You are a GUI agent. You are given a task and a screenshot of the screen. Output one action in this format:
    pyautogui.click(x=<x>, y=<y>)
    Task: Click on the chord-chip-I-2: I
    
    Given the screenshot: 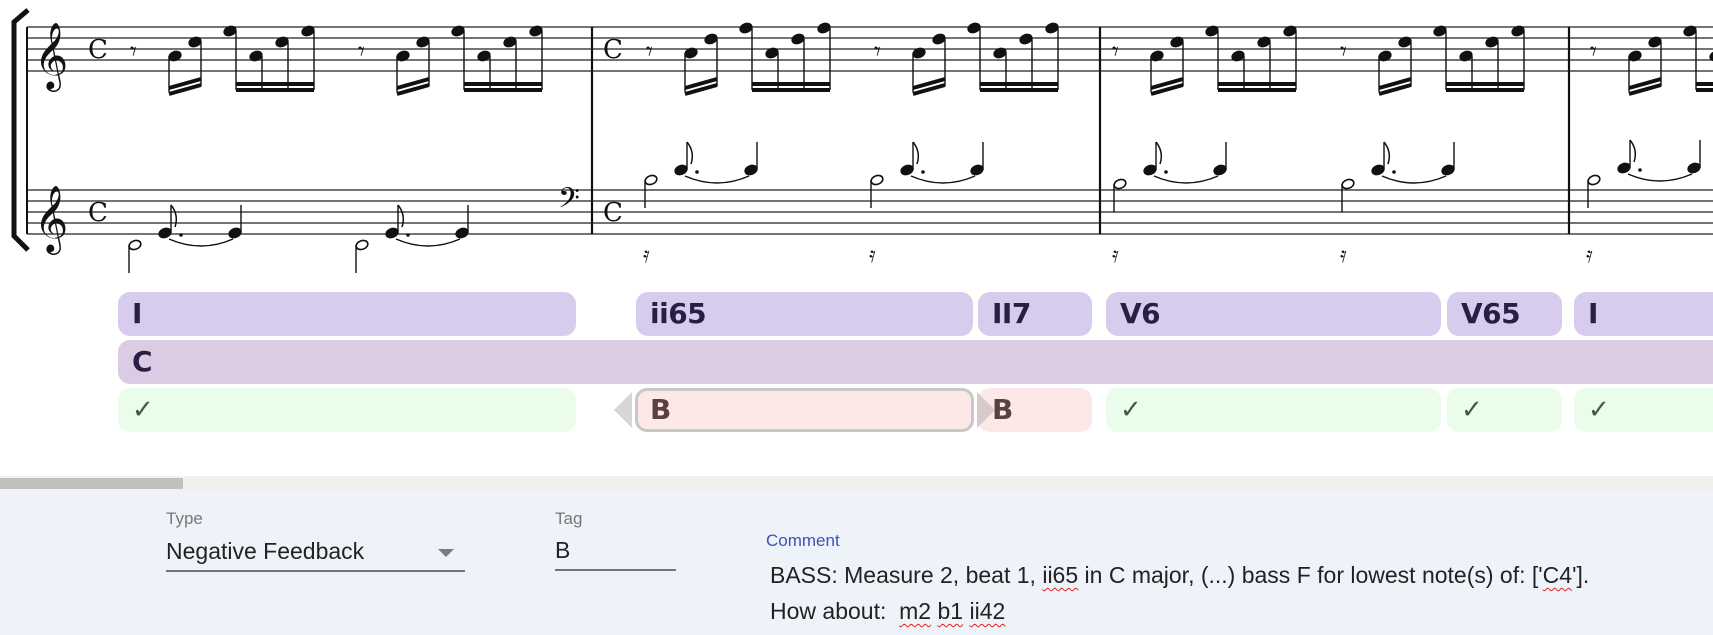 What is the action you would take?
    pyautogui.click(x=1643, y=314)
    